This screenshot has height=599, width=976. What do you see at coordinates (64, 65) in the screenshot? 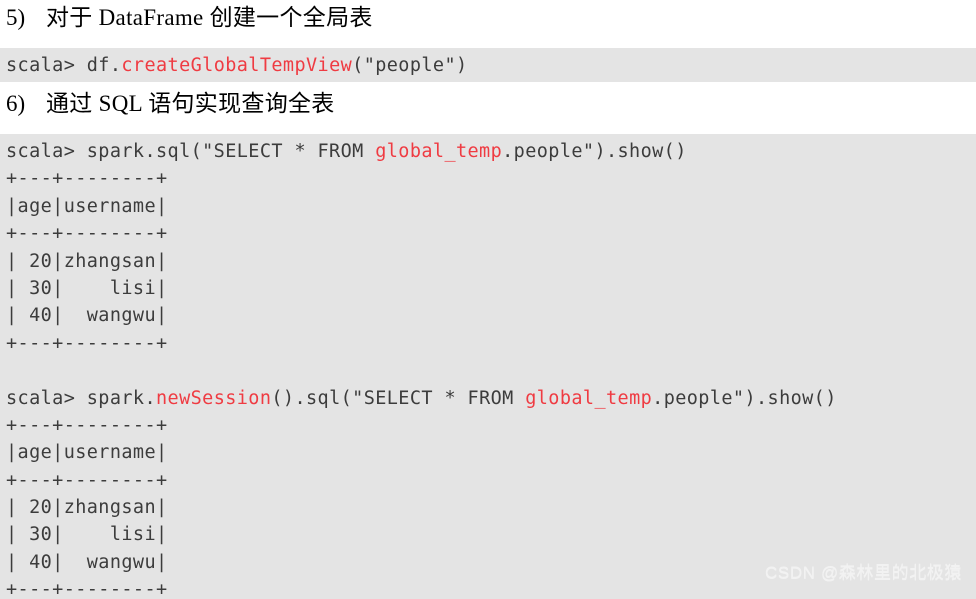
I see `code-token: scala> df.` at bounding box center [64, 65].